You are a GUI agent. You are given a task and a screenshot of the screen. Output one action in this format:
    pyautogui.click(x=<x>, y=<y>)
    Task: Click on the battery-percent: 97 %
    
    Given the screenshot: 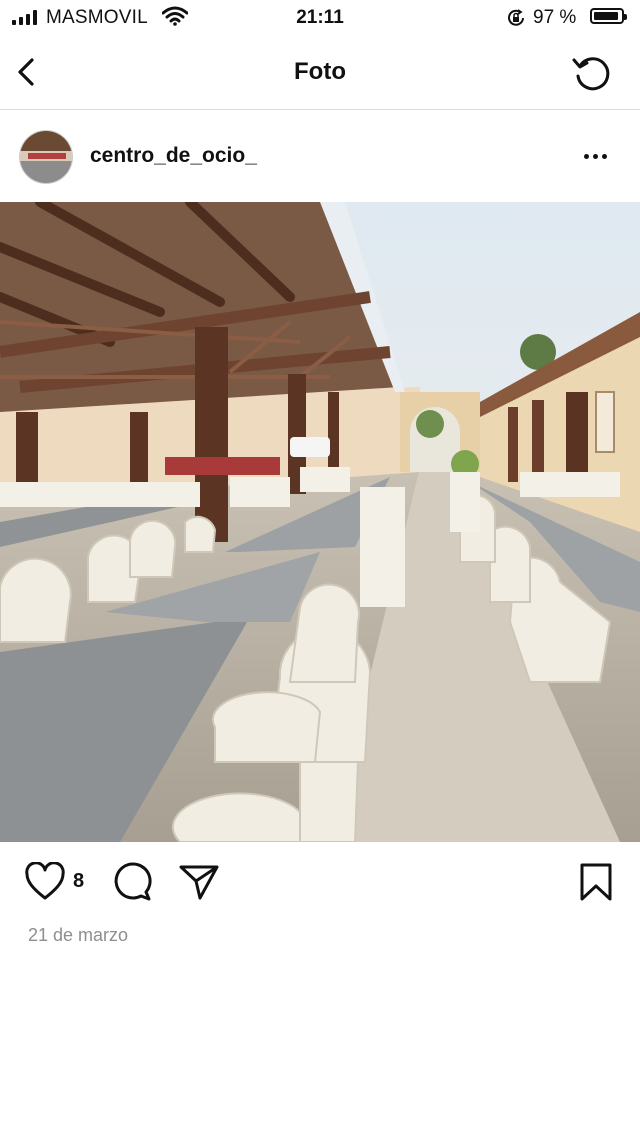 What is the action you would take?
    pyautogui.click(x=555, y=17)
    